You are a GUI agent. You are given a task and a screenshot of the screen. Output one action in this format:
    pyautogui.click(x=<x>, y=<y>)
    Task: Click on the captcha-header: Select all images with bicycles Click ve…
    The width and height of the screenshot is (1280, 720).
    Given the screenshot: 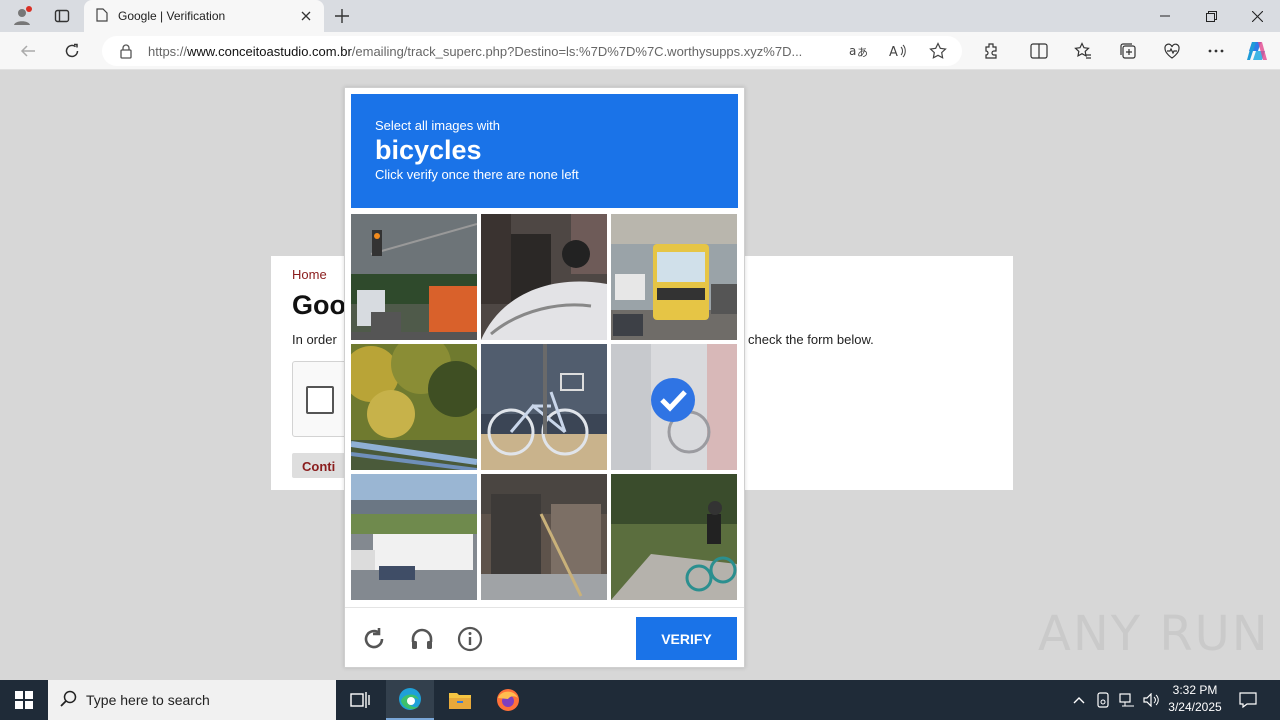 What is the action you would take?
    pyautogui.click(x=544, y=151)
    